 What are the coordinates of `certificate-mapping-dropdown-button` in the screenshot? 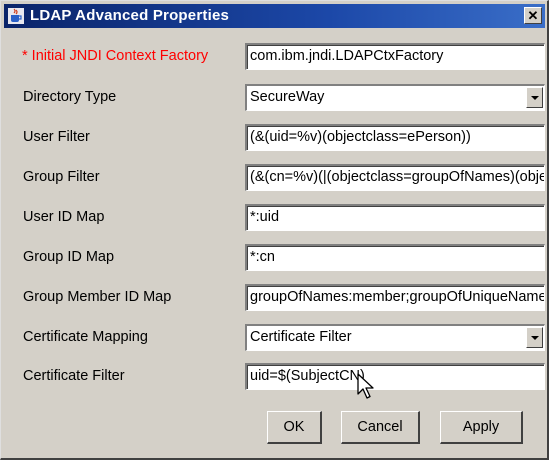 It's located at (534, 337).